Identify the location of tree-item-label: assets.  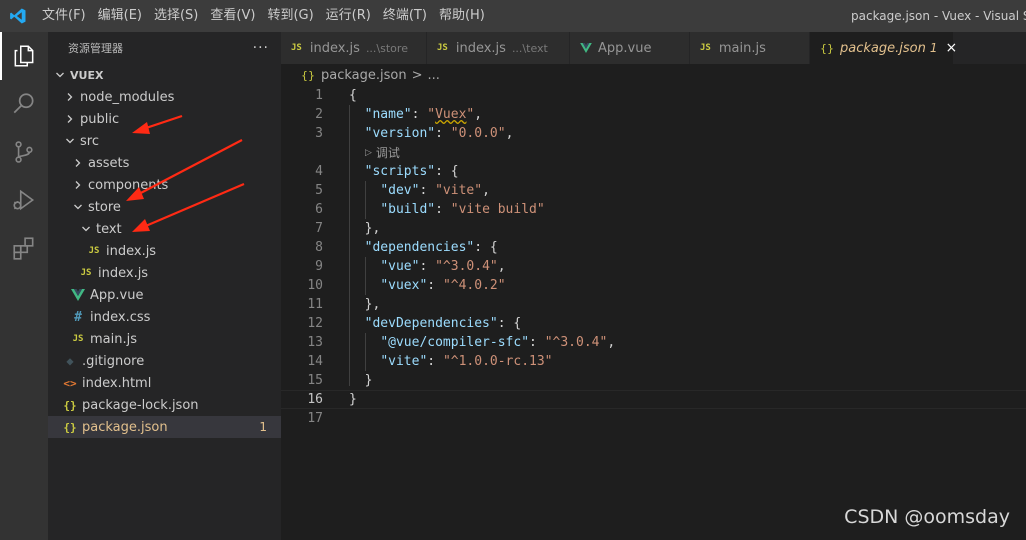
(109, 163).